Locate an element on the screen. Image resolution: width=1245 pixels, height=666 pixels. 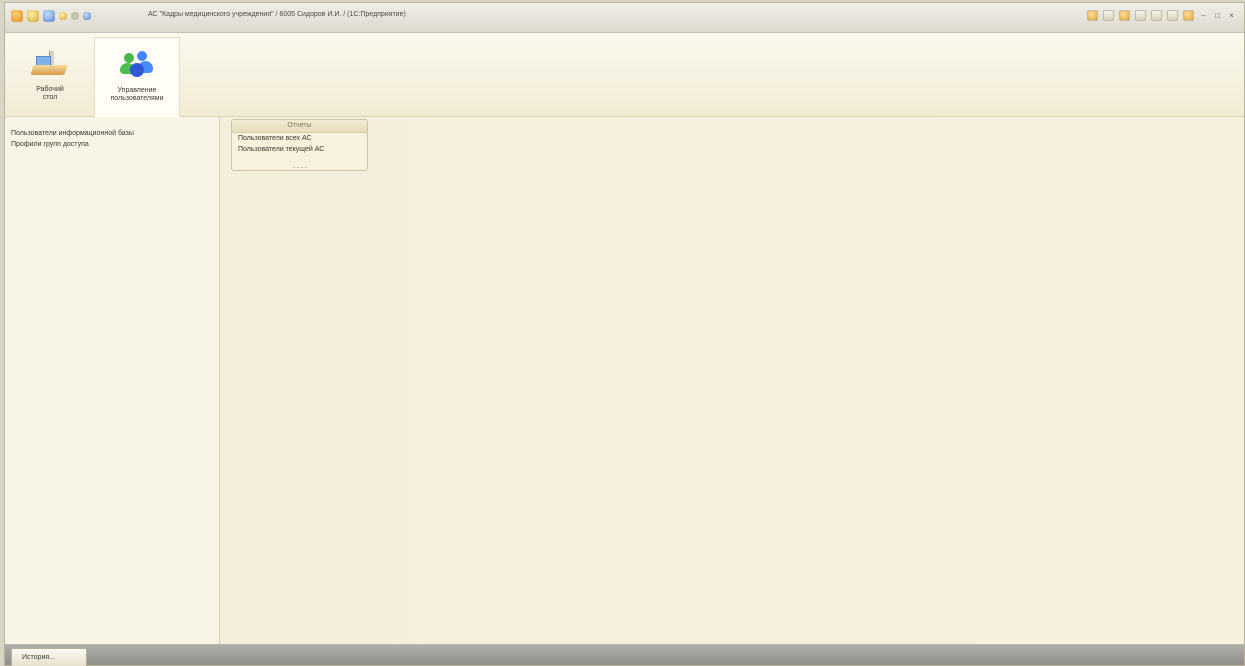
favorites-icon is located at coordinates (63, 16).